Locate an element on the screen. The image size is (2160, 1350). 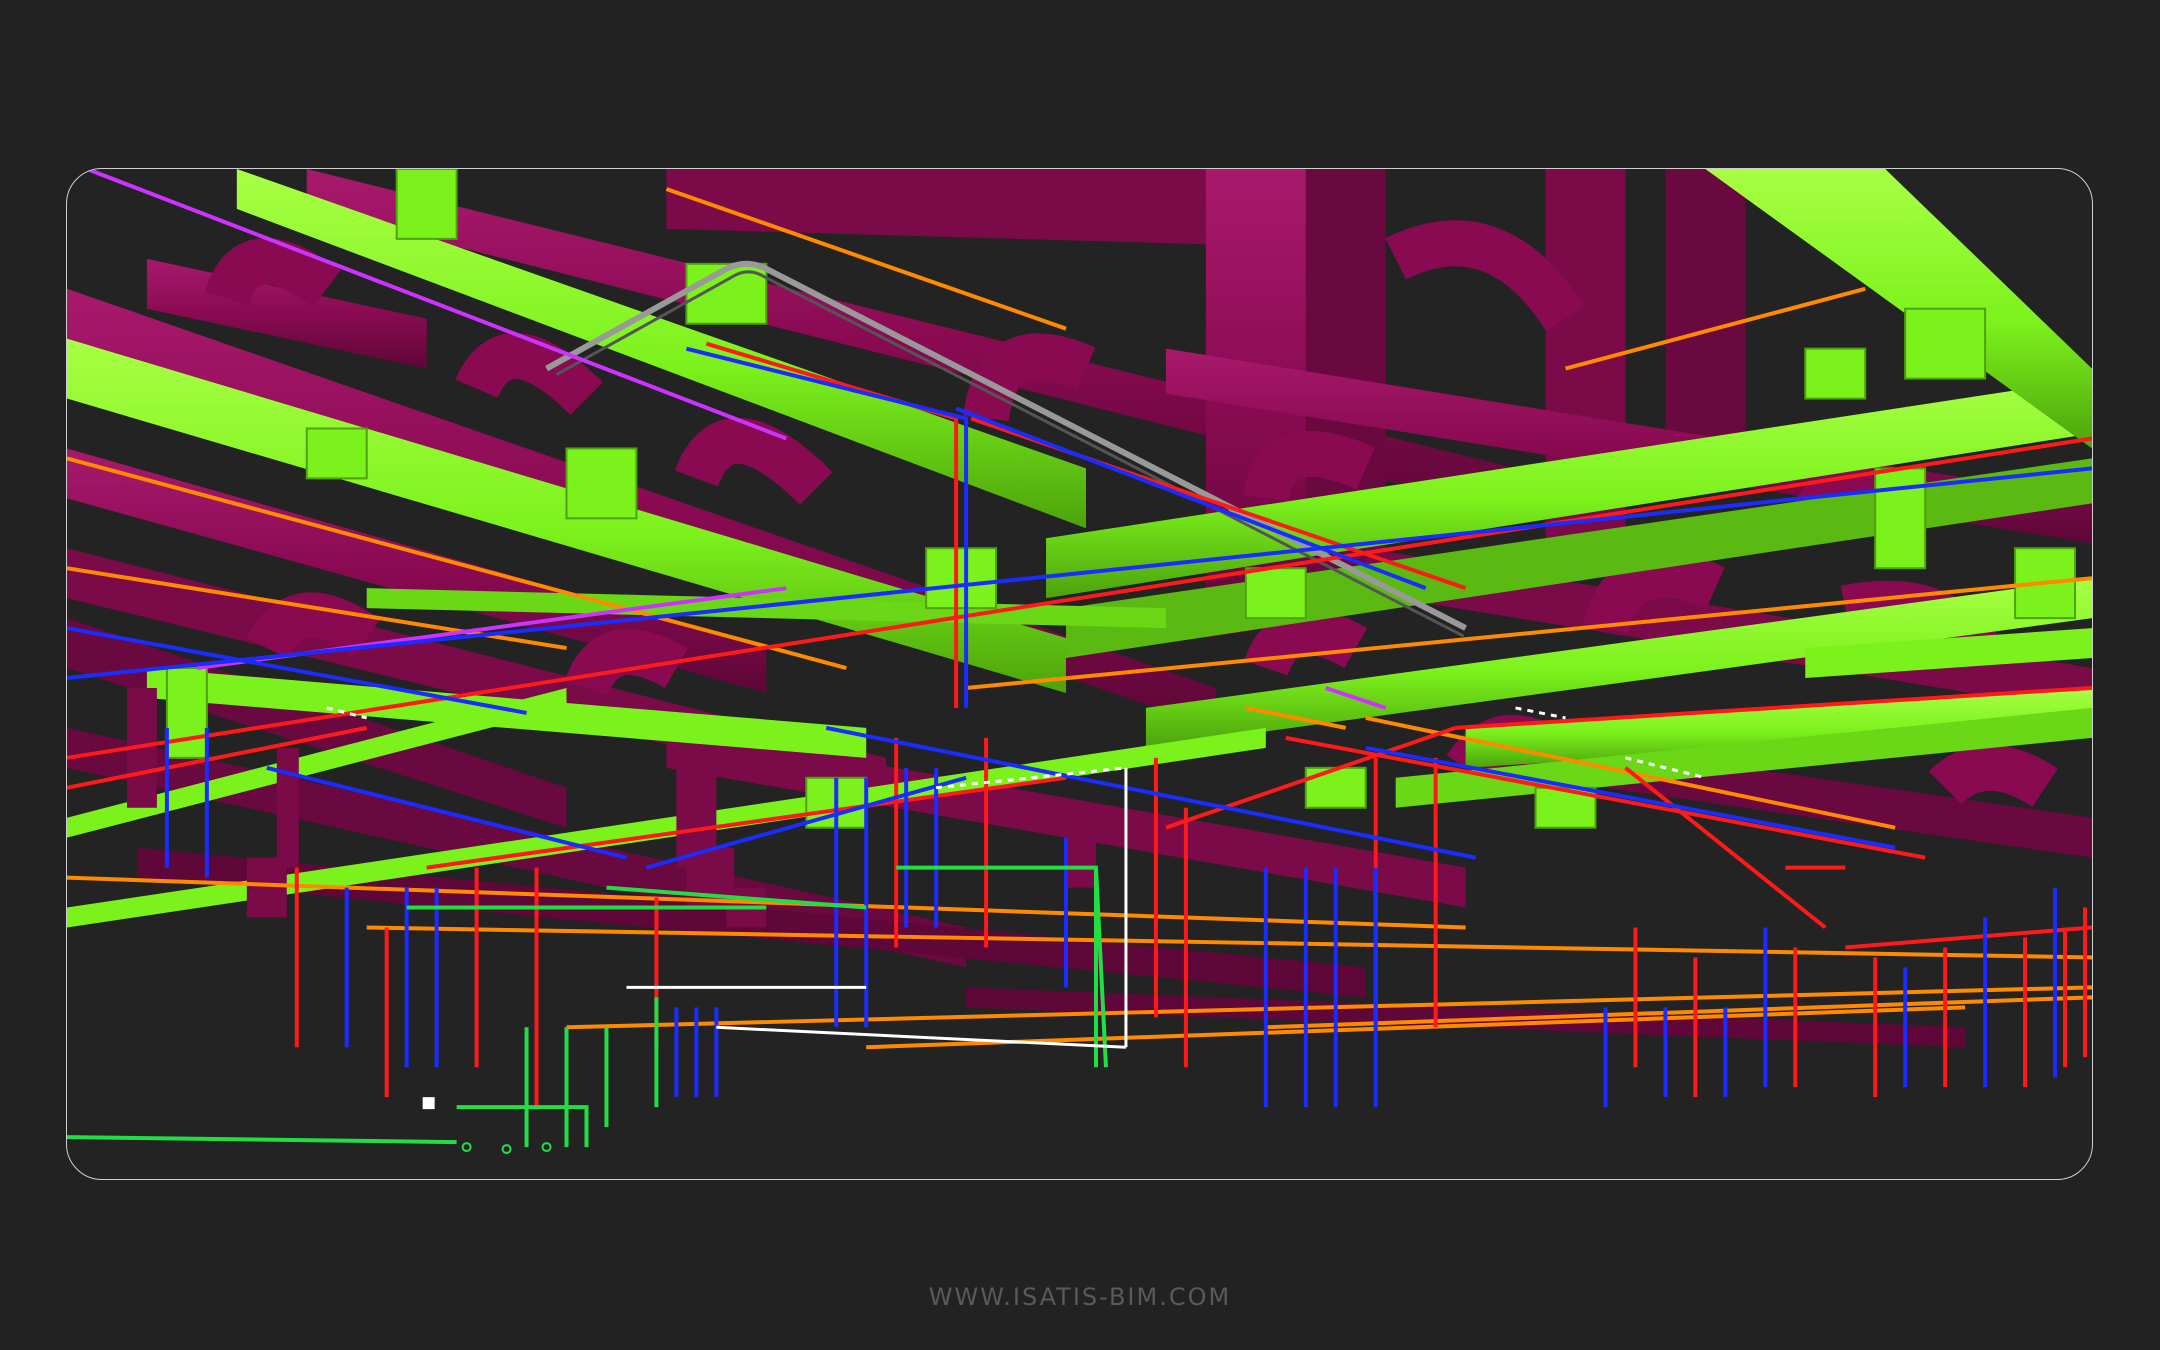
website-url: WWW.ISATIS-BIM.COM is located at coordinates (1080, 1297).